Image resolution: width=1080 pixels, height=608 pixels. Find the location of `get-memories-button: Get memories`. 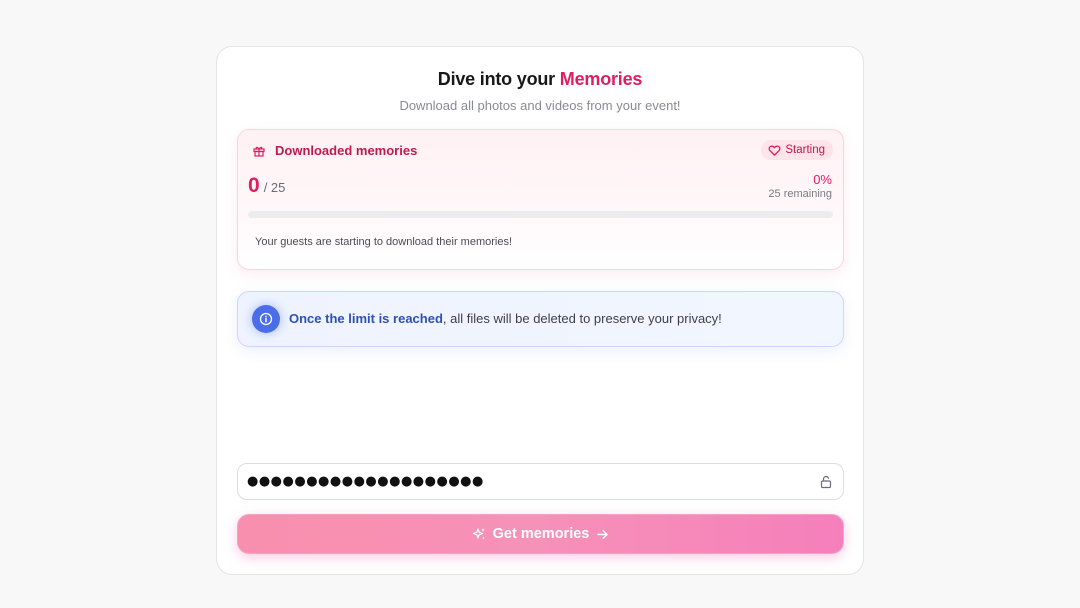

get-memories-button: Get memories is located at coordinates (540, 534).